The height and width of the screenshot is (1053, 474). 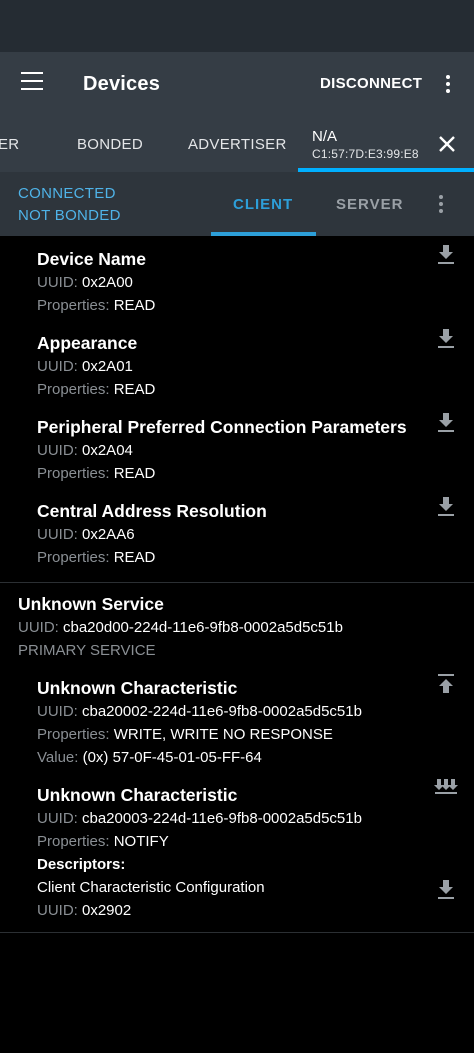 What do you see at coordinates (81, 864) in the screenshot?
I see `descriptors-heading: Descriptors:` at bounding box center [81, 864].